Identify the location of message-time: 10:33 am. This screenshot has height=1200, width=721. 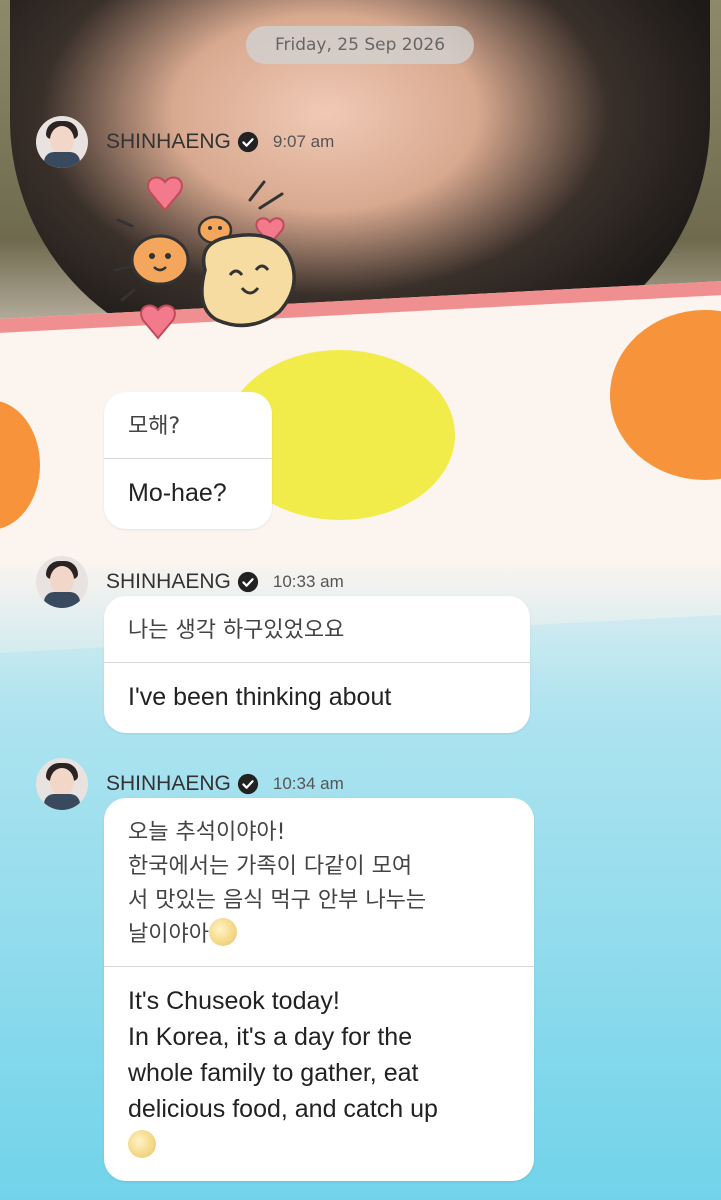
(308, 581).